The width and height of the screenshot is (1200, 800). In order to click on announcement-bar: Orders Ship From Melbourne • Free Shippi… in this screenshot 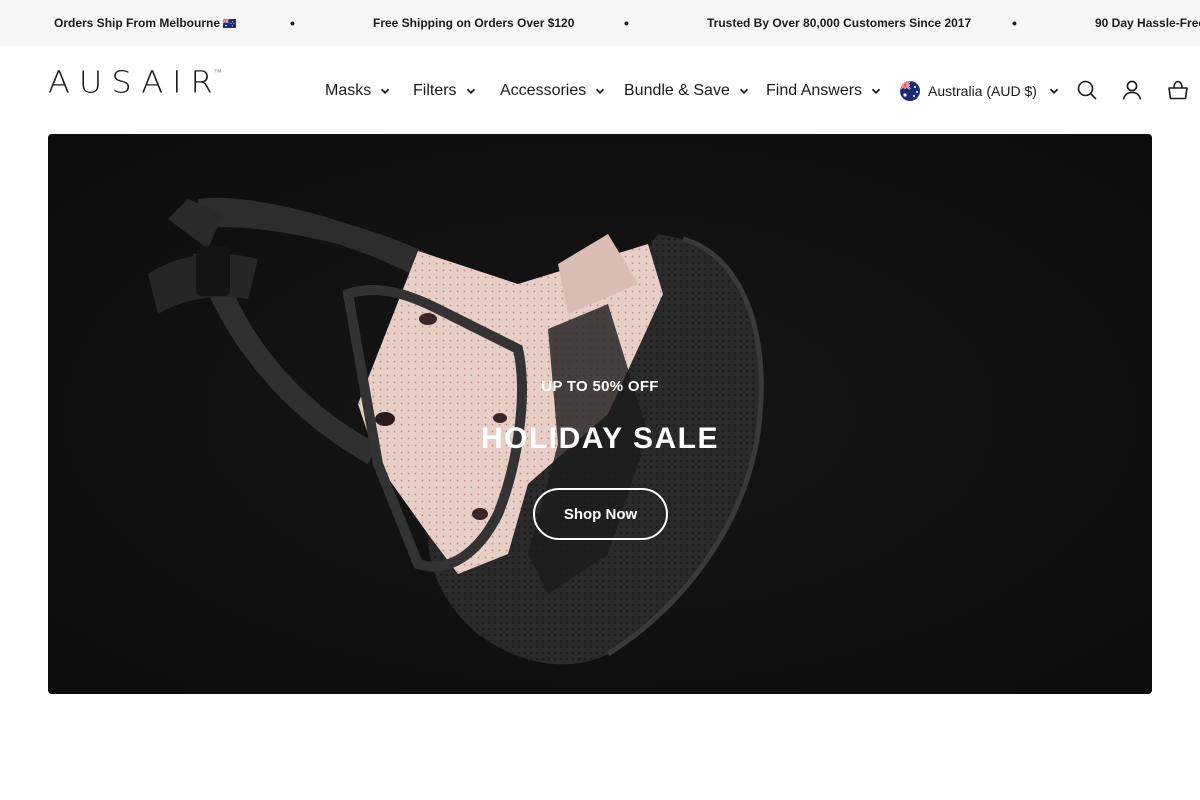, I will do `click(600, 23)`.